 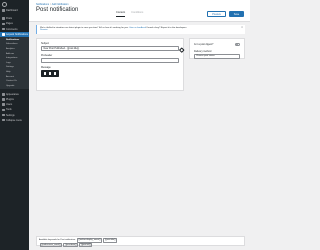 I want to click on preheader-field, so click(x=110, y=60).